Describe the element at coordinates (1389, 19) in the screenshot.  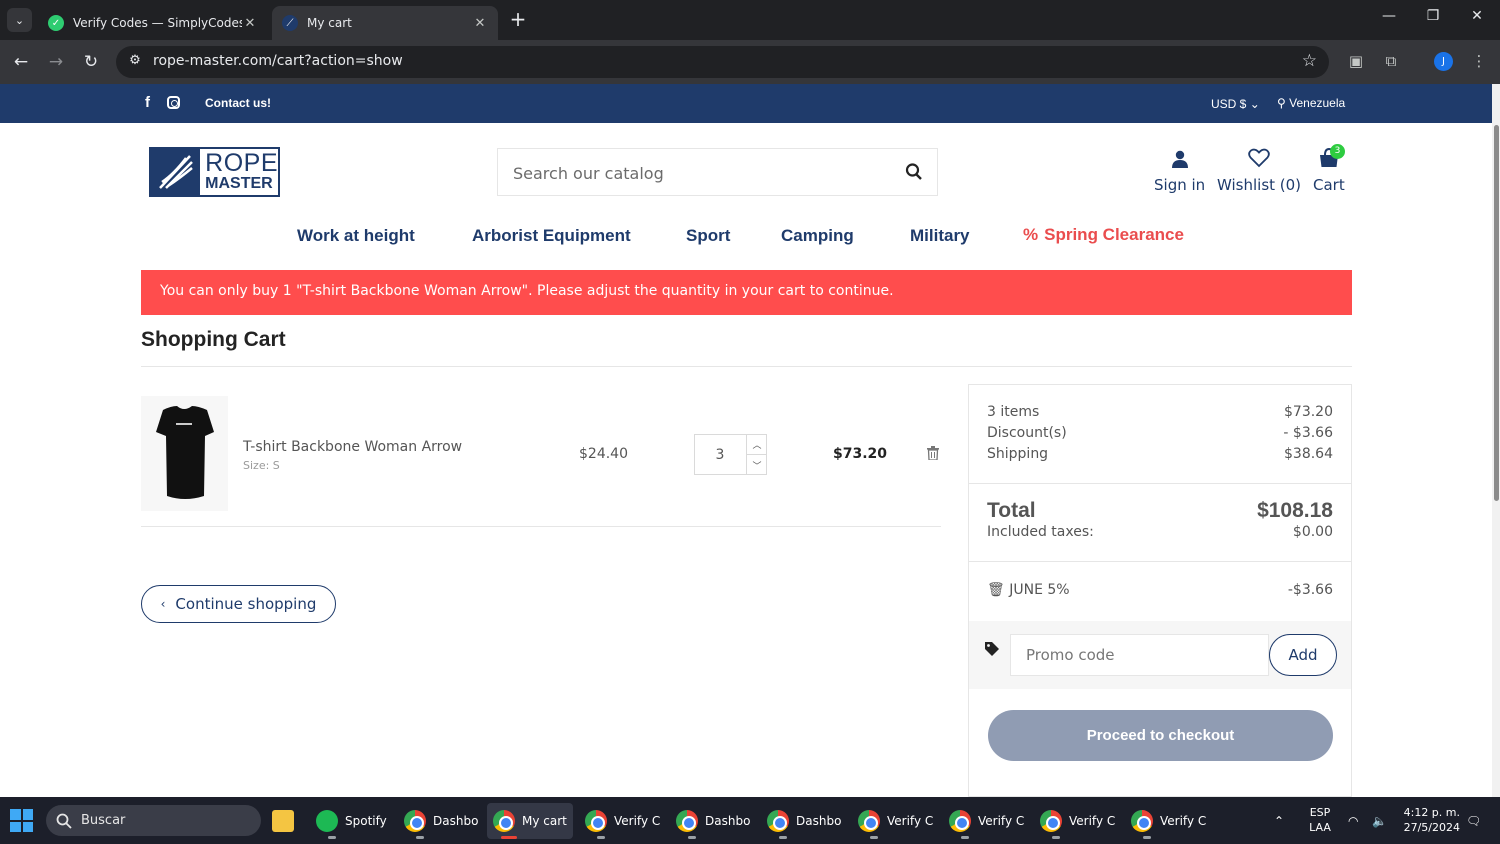
I see `minimize-icon: —` at that location.